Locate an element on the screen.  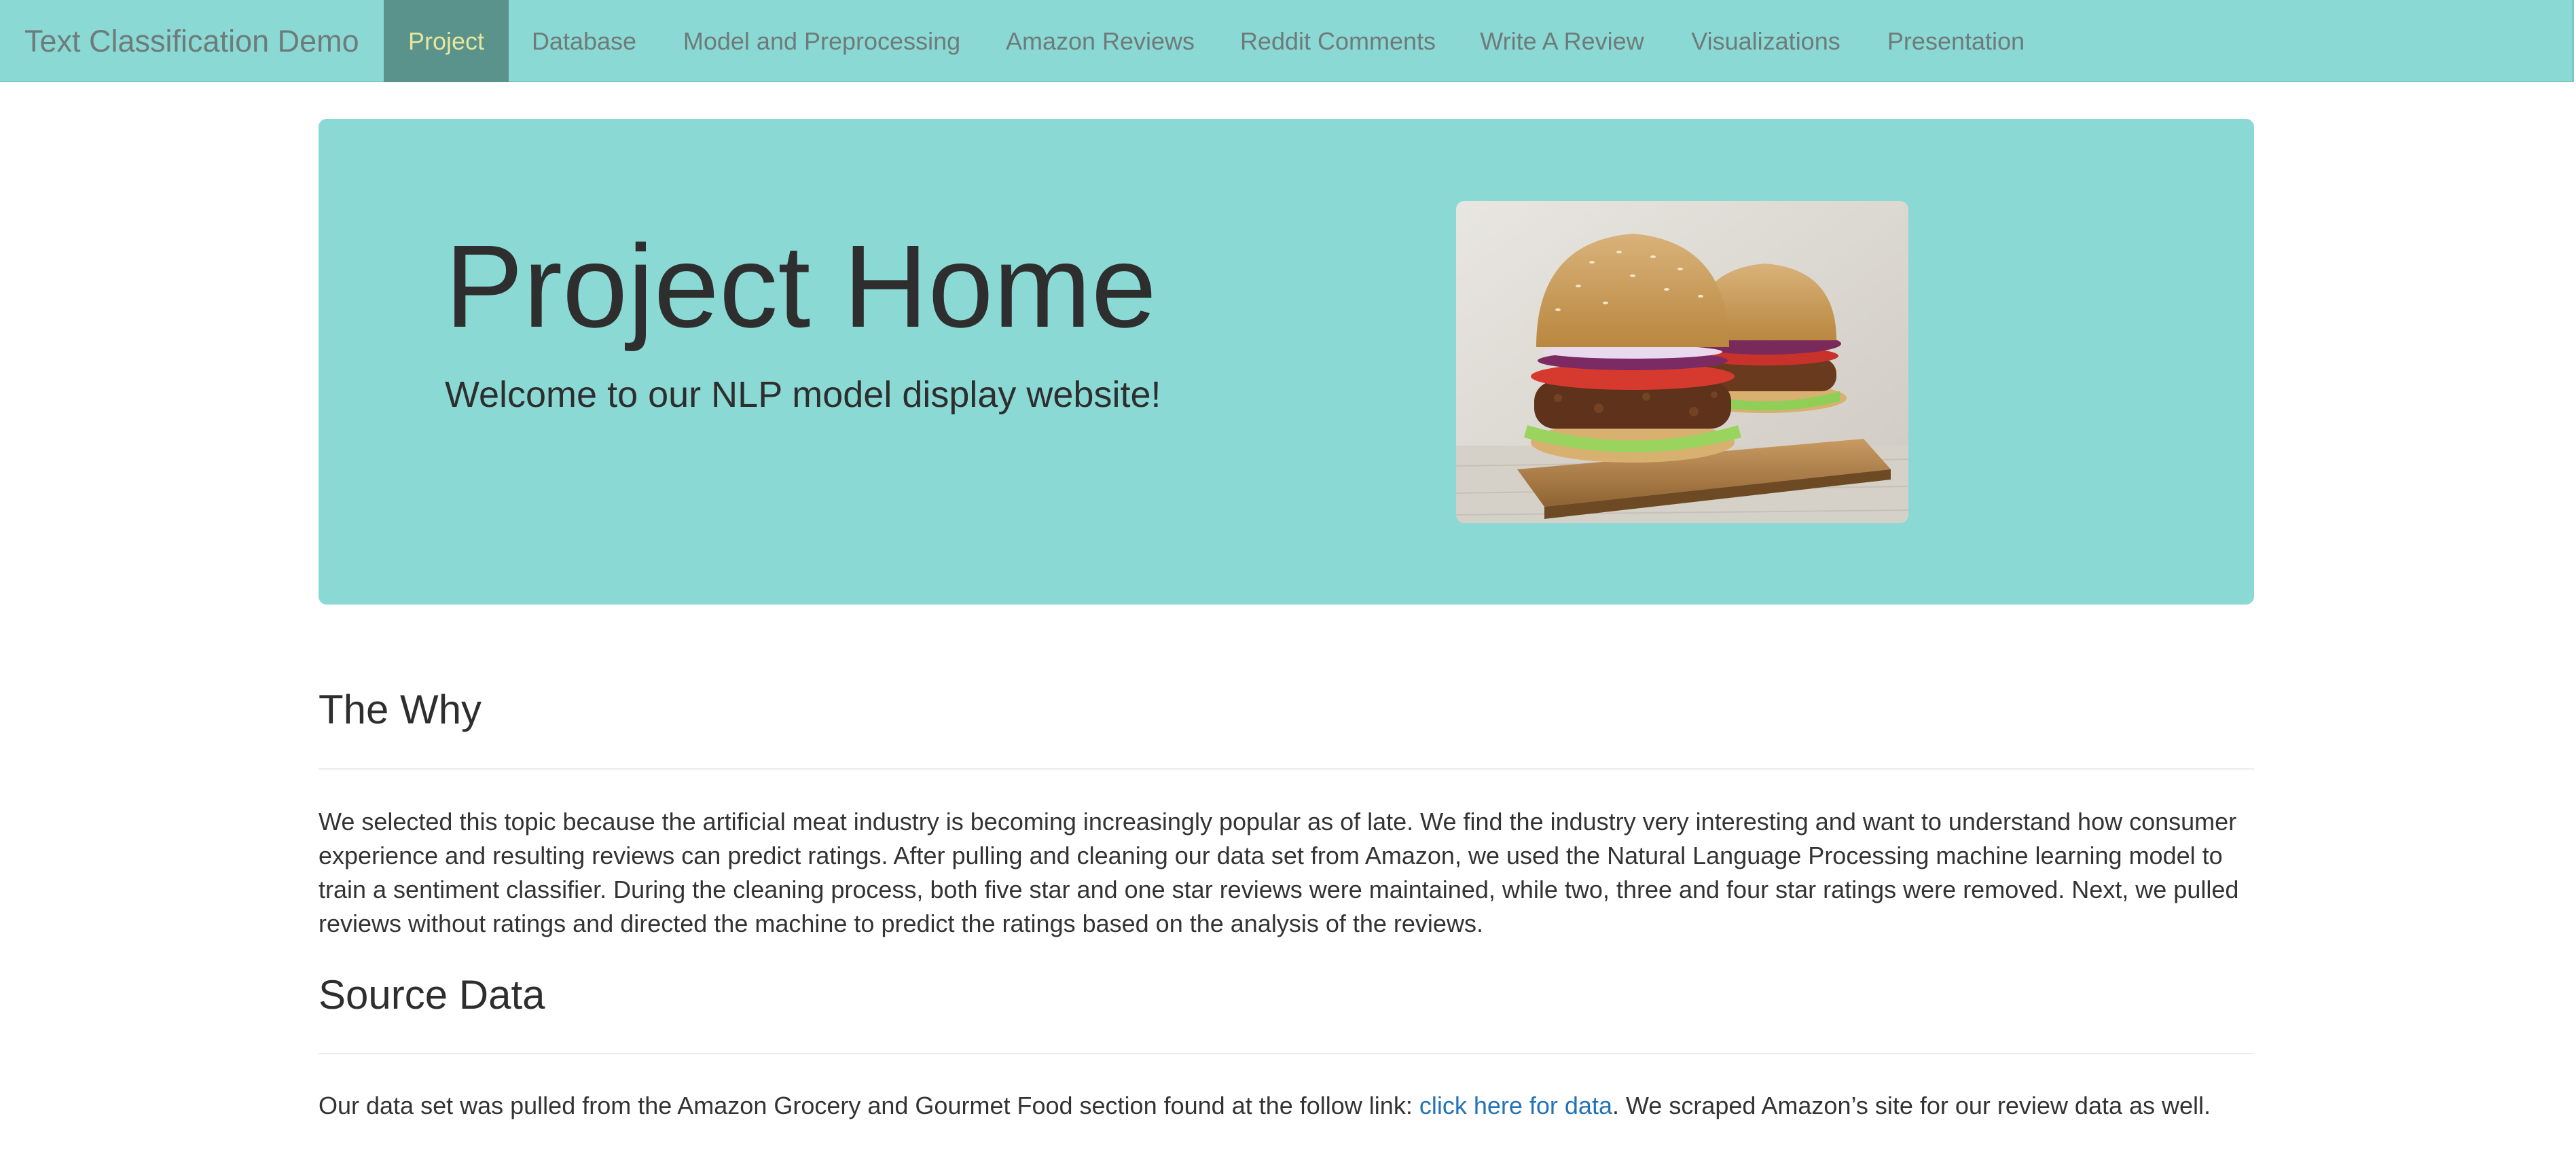
data-link: click here for data is located at coordinates (1515, 1105).